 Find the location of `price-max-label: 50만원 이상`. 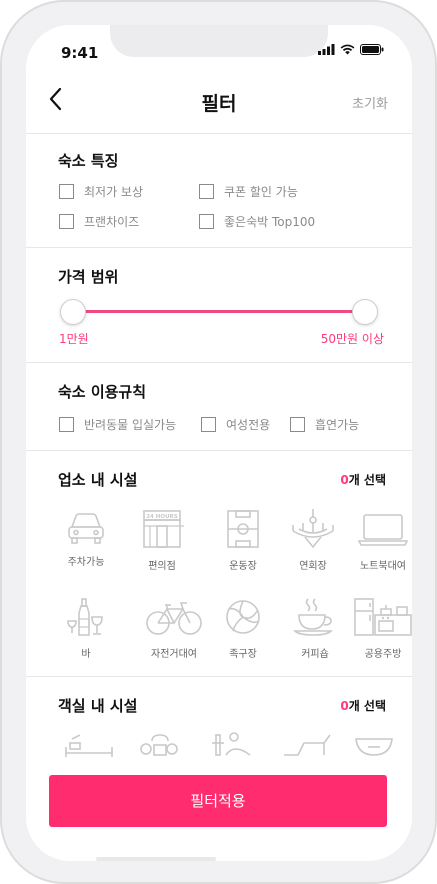

price-max-label: 50만원 이상 is located at coordinates (352, 339).